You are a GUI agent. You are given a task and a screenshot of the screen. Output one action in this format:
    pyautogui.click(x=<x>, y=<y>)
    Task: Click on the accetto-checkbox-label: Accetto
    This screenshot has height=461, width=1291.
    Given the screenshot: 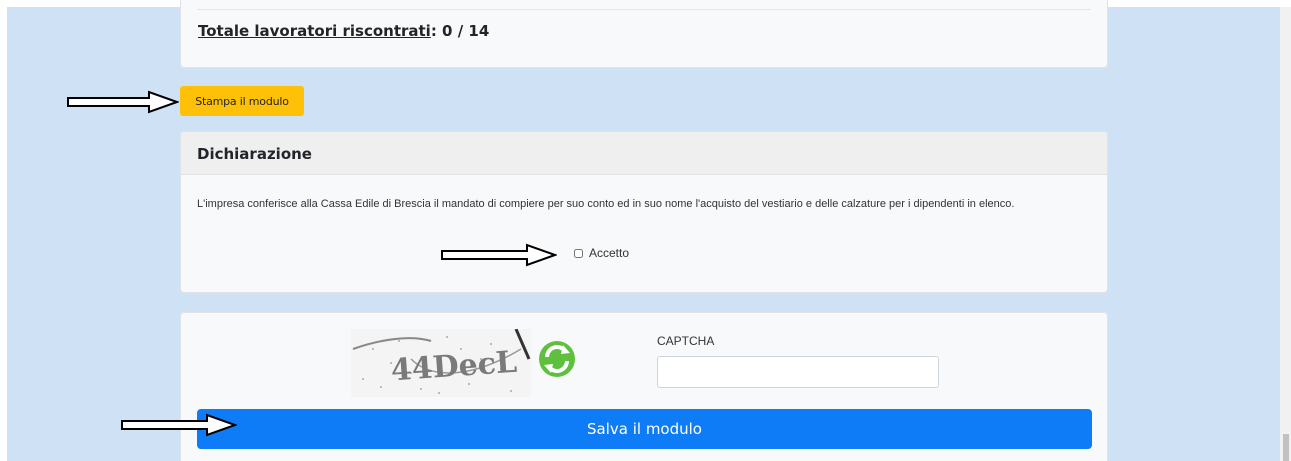 What is the action you would take?
    pyautogui.click(x=601, y=253)
    